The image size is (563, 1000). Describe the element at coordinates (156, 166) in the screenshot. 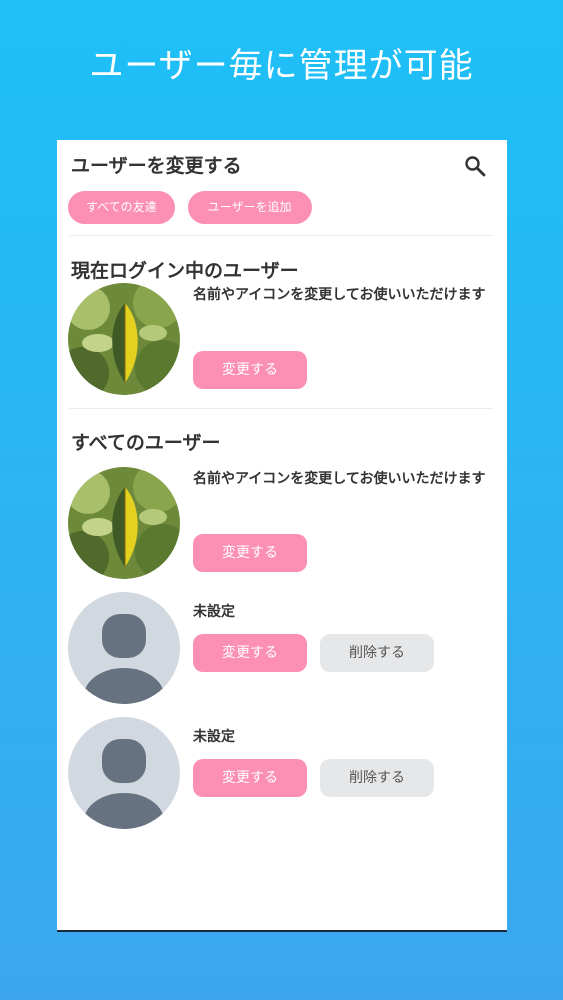

I see `page-title: ユーザーを変更する` at that location.